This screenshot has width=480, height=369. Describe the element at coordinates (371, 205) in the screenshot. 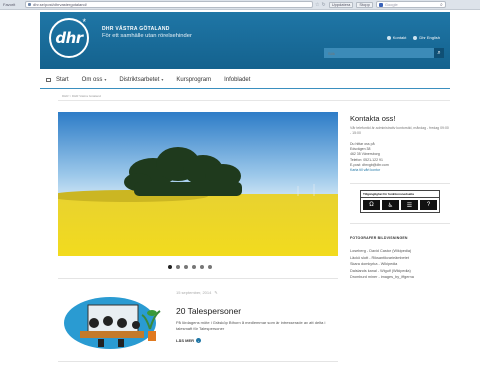

I see `hearing-loop-icon: Ω` at that location.